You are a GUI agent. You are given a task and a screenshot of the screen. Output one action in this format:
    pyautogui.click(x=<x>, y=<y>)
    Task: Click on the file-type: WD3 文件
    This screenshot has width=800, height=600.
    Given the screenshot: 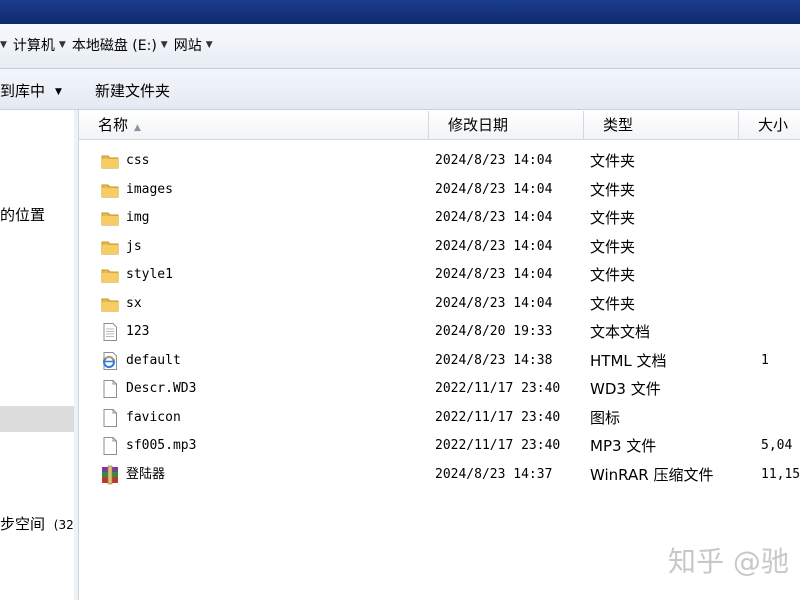 What is the action you would take?
    pyautogui.click(x=625, y=389)
    